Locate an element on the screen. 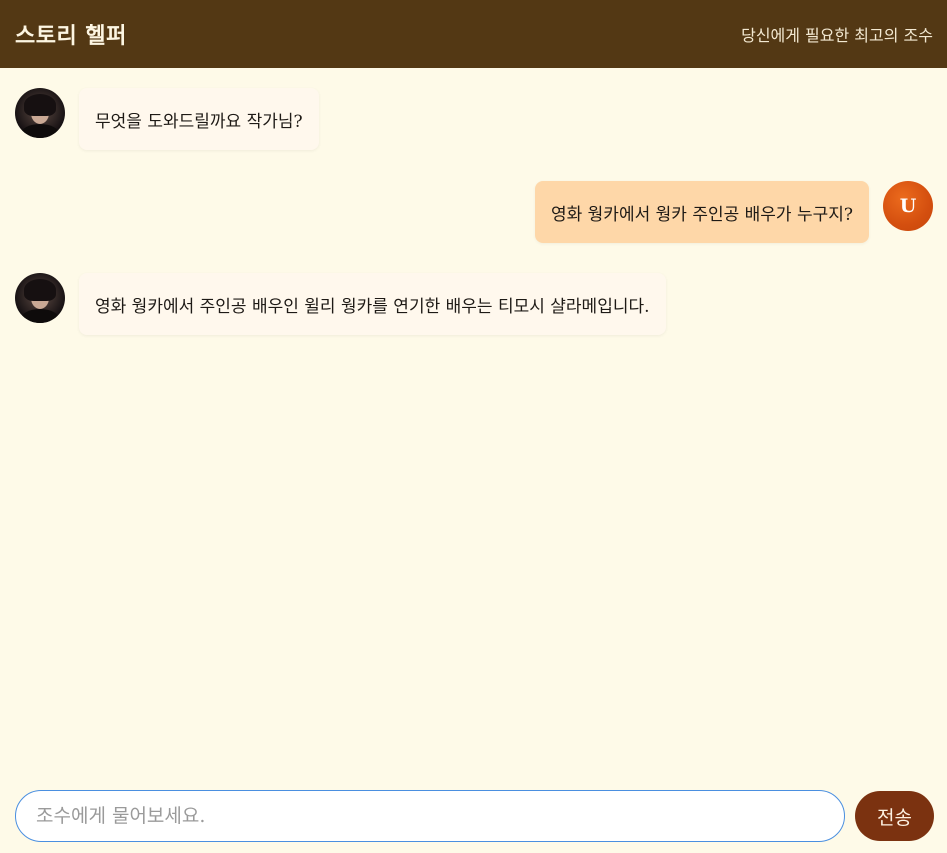 The height and width of the screenshot is (853, 947). message-input is located at coordinates (430, 816).